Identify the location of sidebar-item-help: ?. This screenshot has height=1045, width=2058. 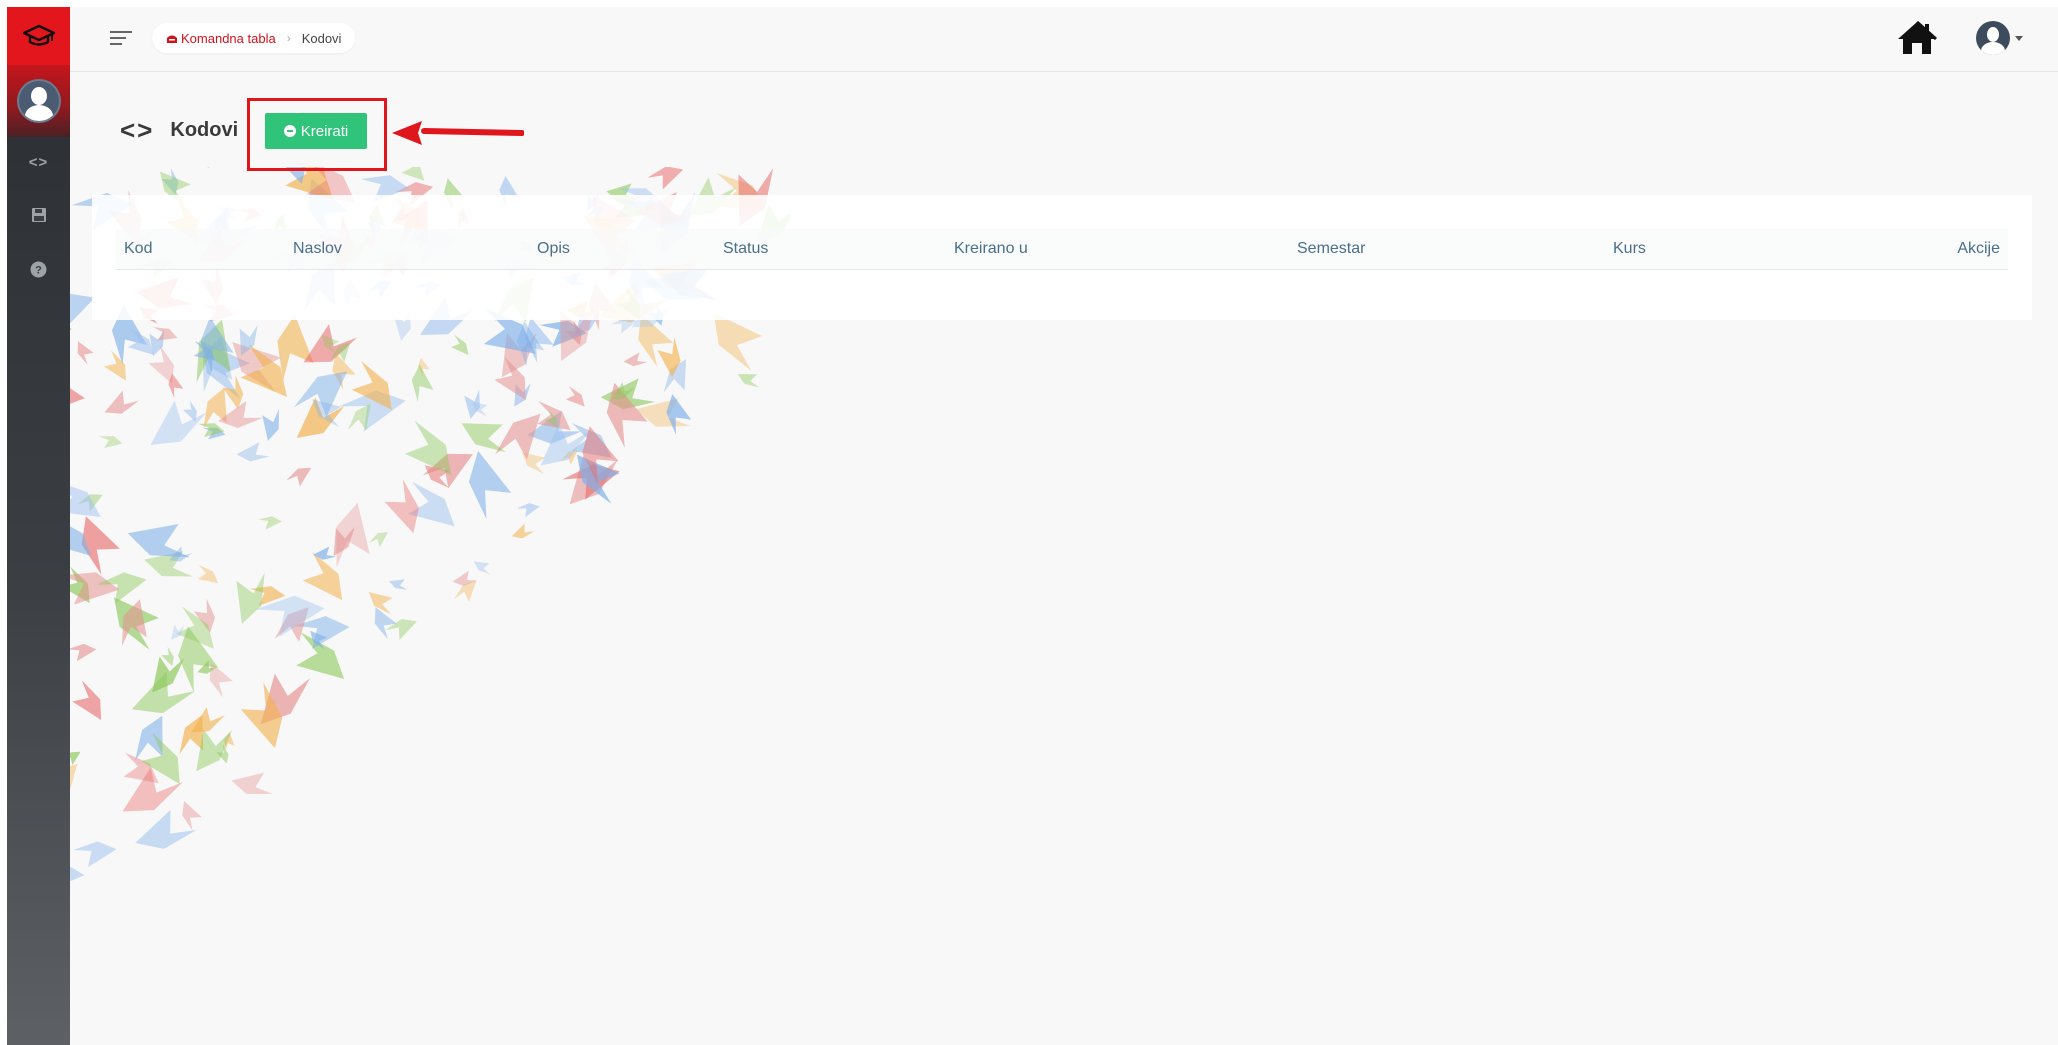
(38, 269).